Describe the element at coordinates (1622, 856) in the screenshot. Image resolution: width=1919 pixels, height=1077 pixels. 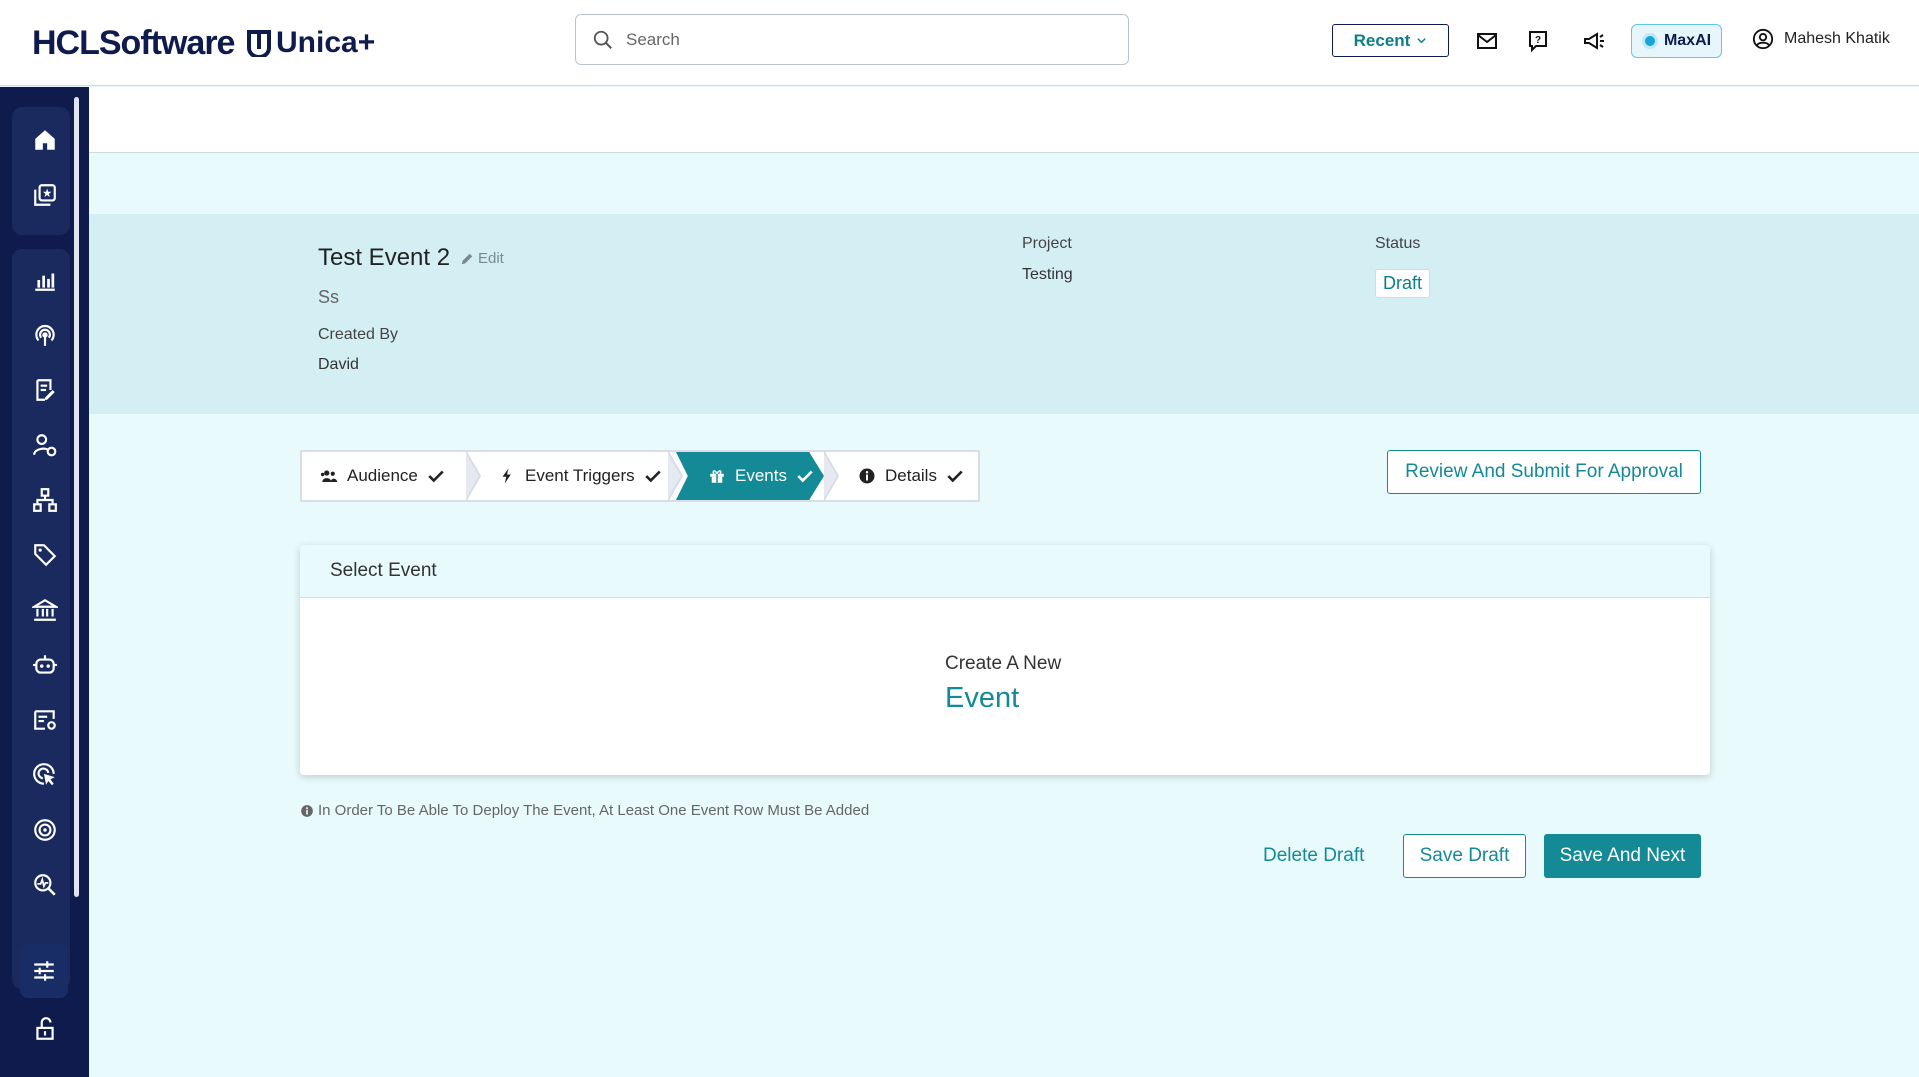
I see `save-and-next-button: Save And Next` at that location.